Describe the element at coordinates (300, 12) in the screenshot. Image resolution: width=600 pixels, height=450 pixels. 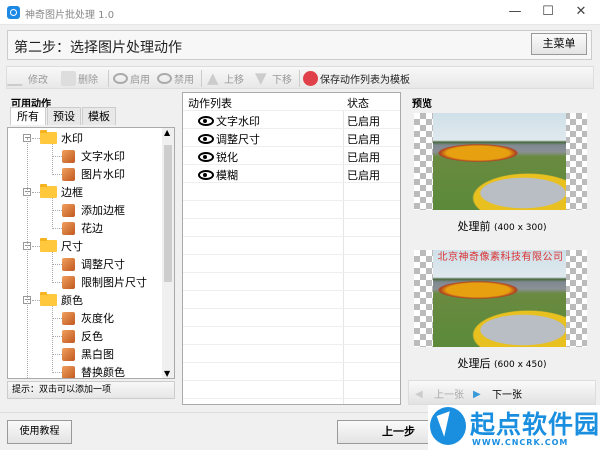
I see `title-bar: 神奇图片批处理 1.0 — ☐ ✕` at that location.